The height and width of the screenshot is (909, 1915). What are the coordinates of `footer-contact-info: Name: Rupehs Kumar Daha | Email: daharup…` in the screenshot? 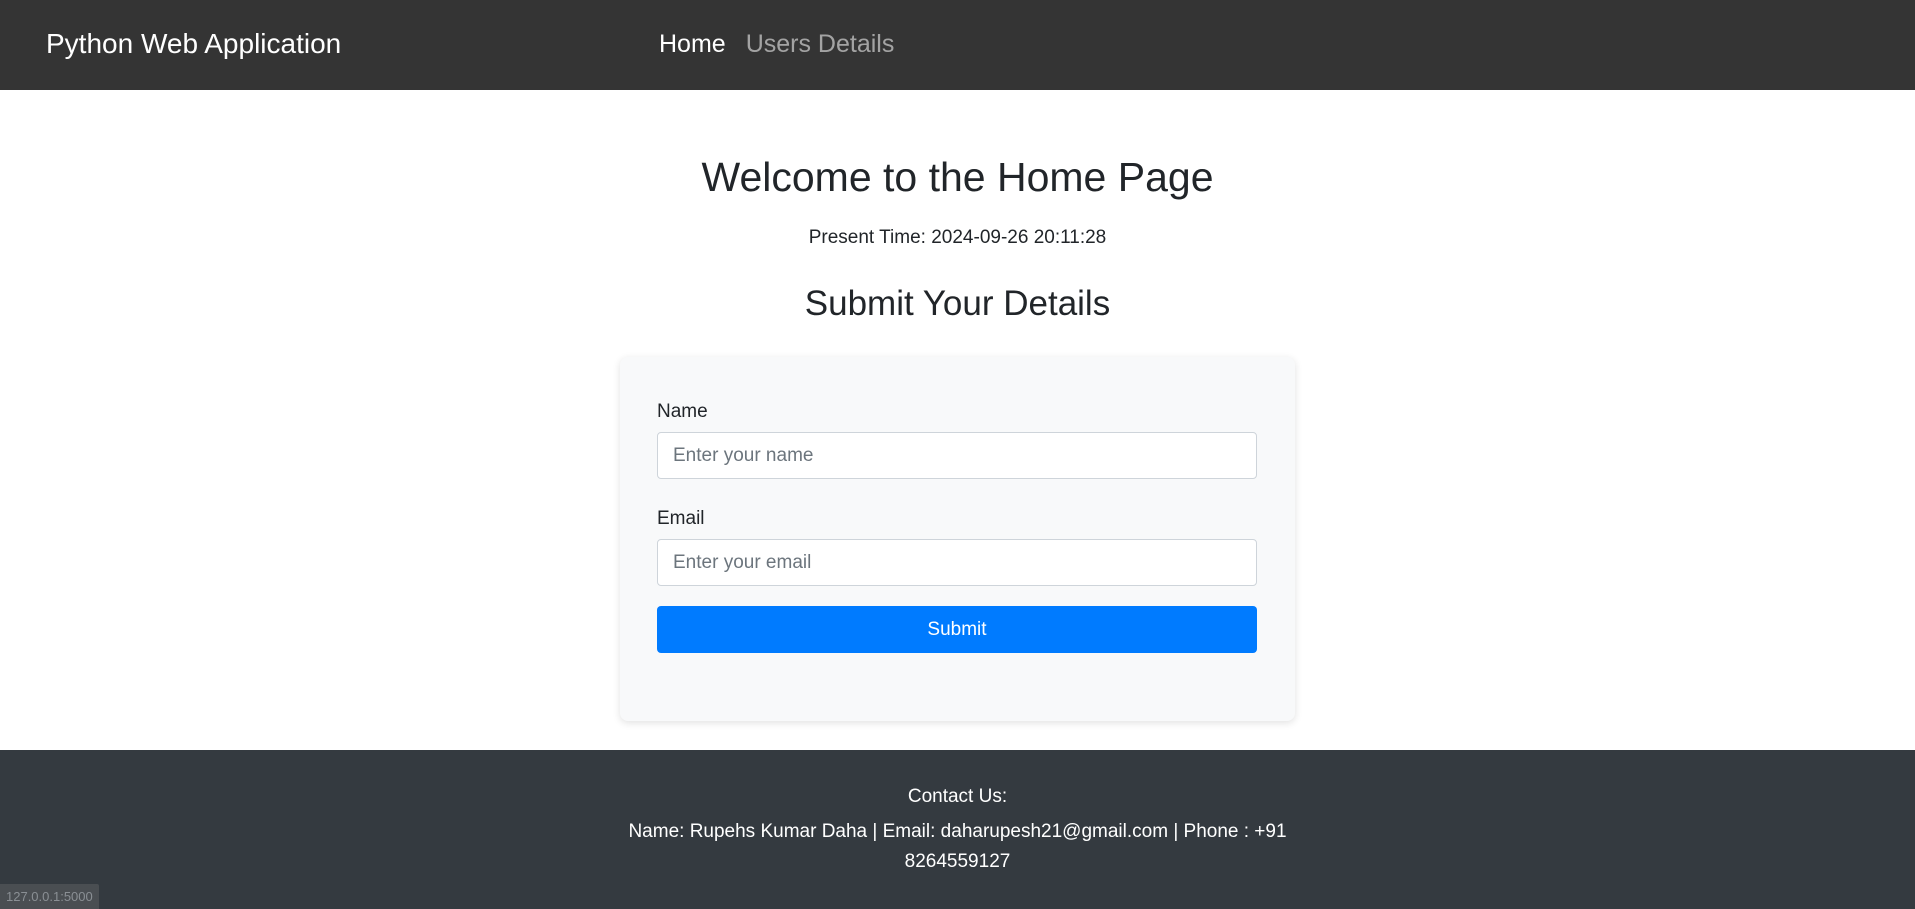 It's located at (957, 846).